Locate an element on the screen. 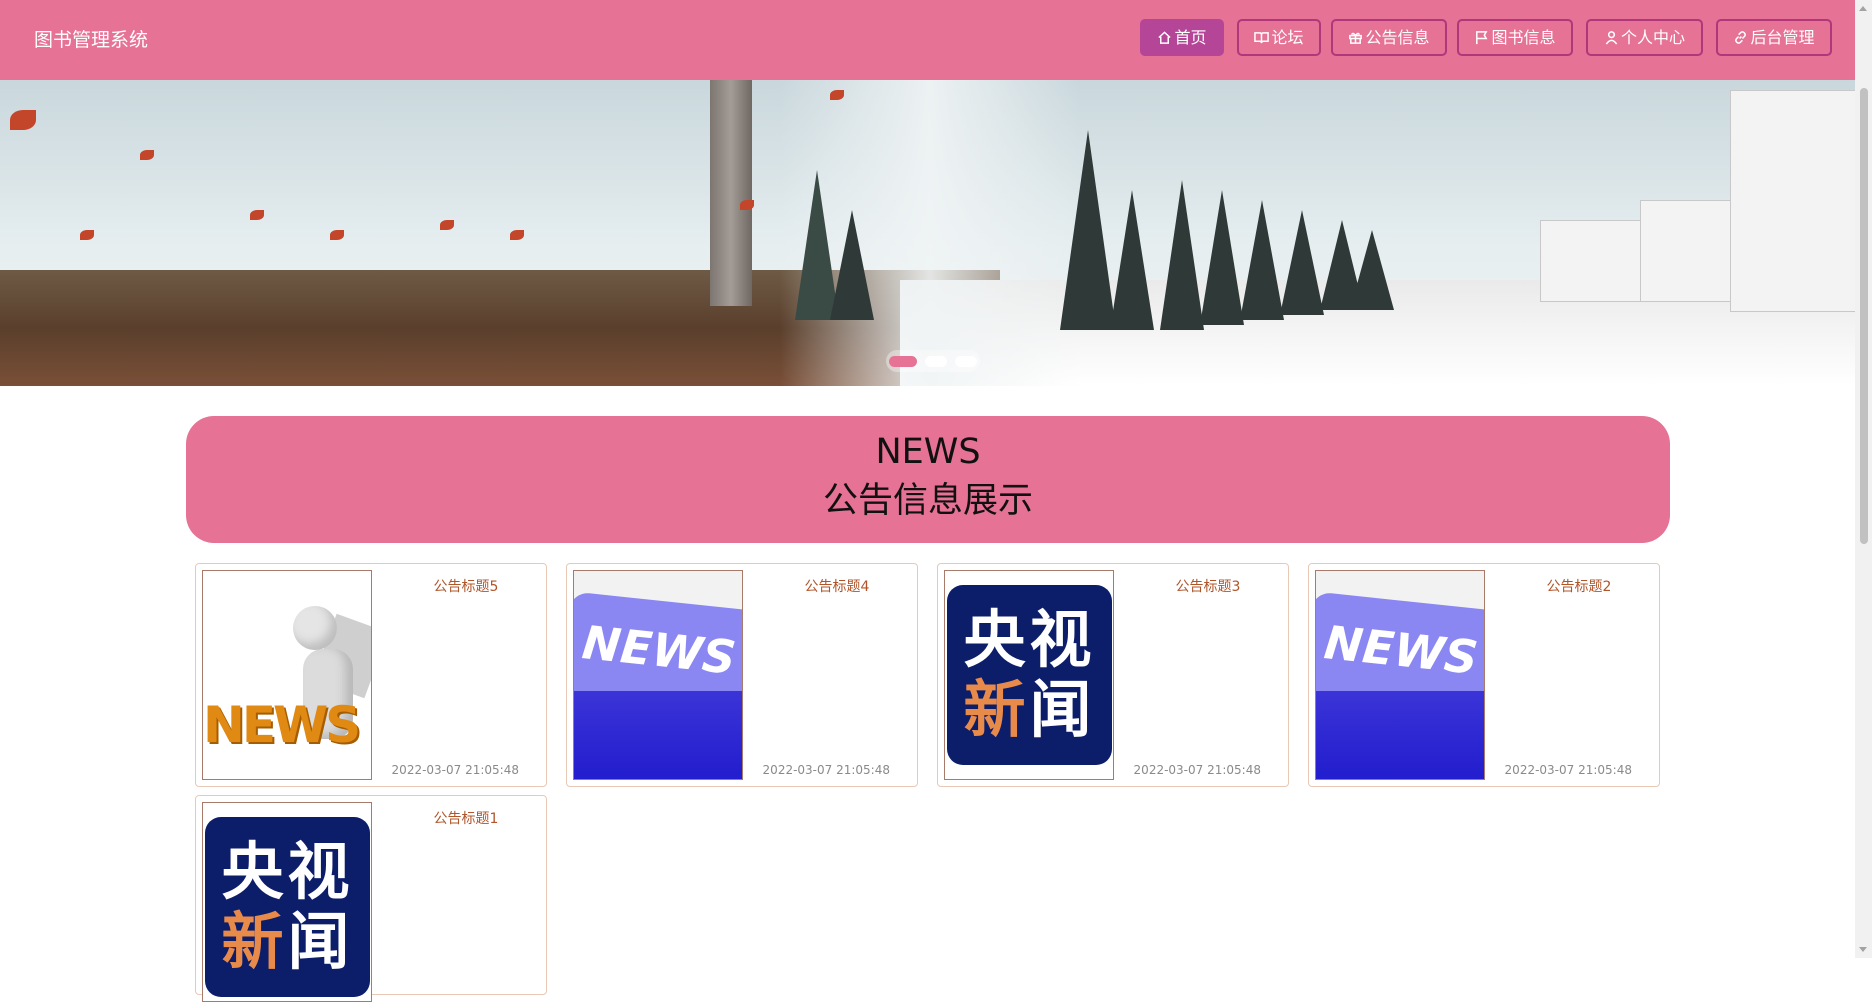 Image resolution: width=1872 pixels, height=1002 pixels. top-navbar: 图书管理系统 首页 论坛 公告信息 图书信息 个人中心 后台管理 is located at coordinates (927, 40).